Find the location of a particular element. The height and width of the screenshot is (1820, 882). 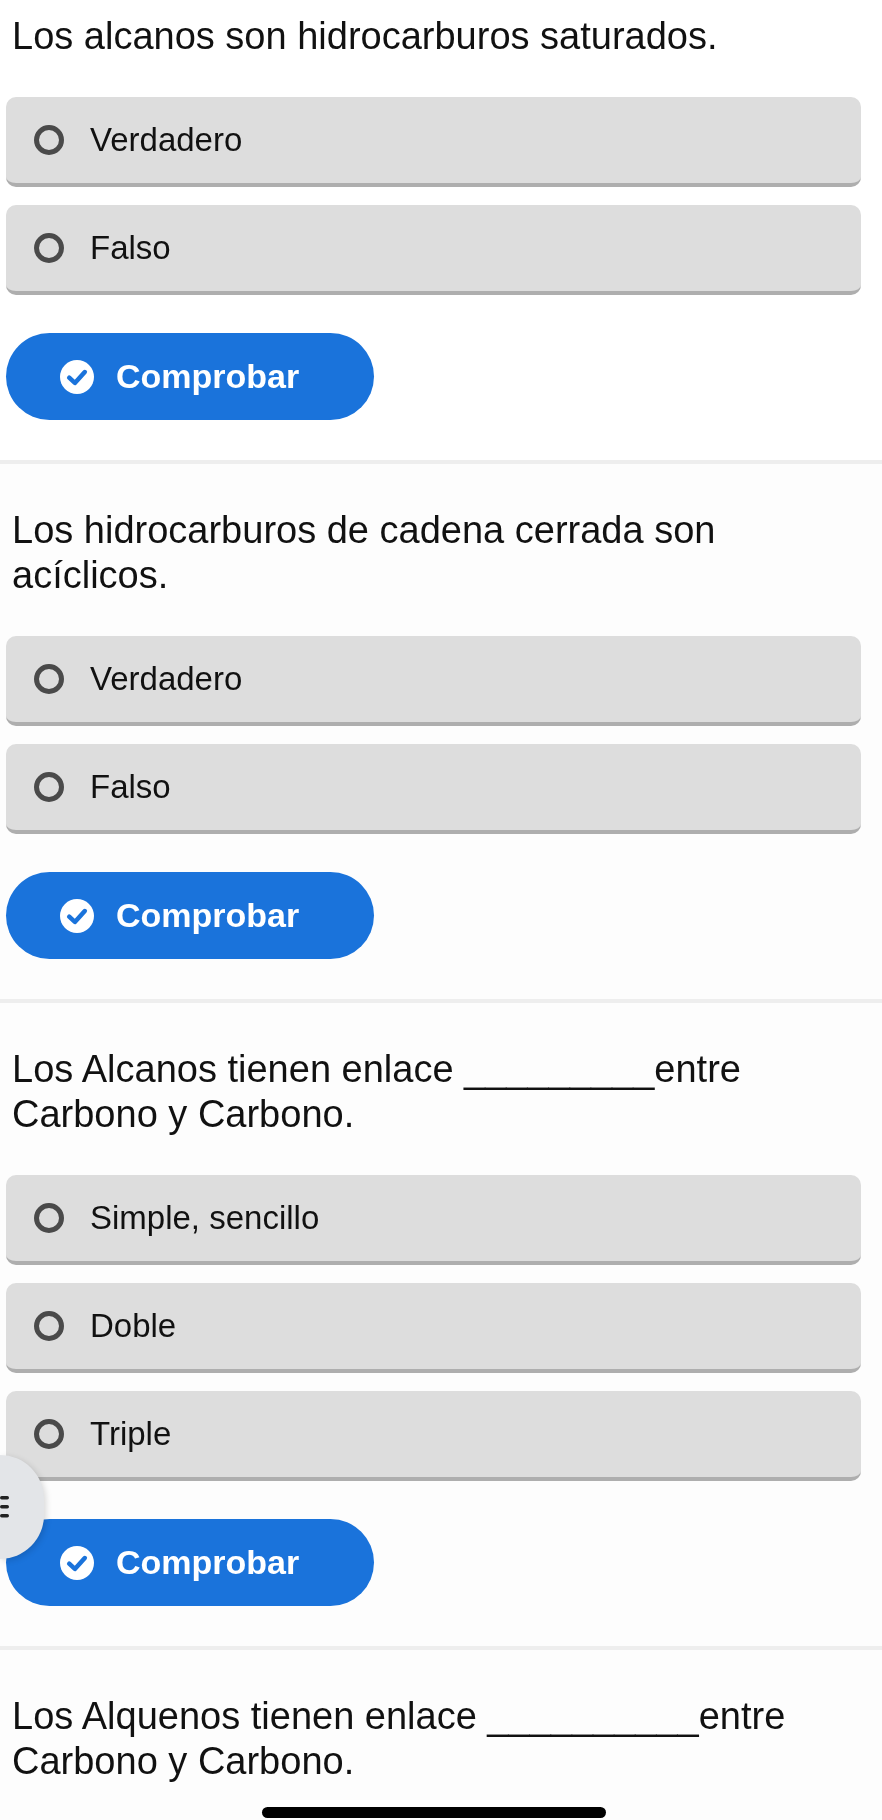

question-text: Los Alquenos tienen enlace __________entre Carbono y Carbono. is located at coordinates (399, 1739).